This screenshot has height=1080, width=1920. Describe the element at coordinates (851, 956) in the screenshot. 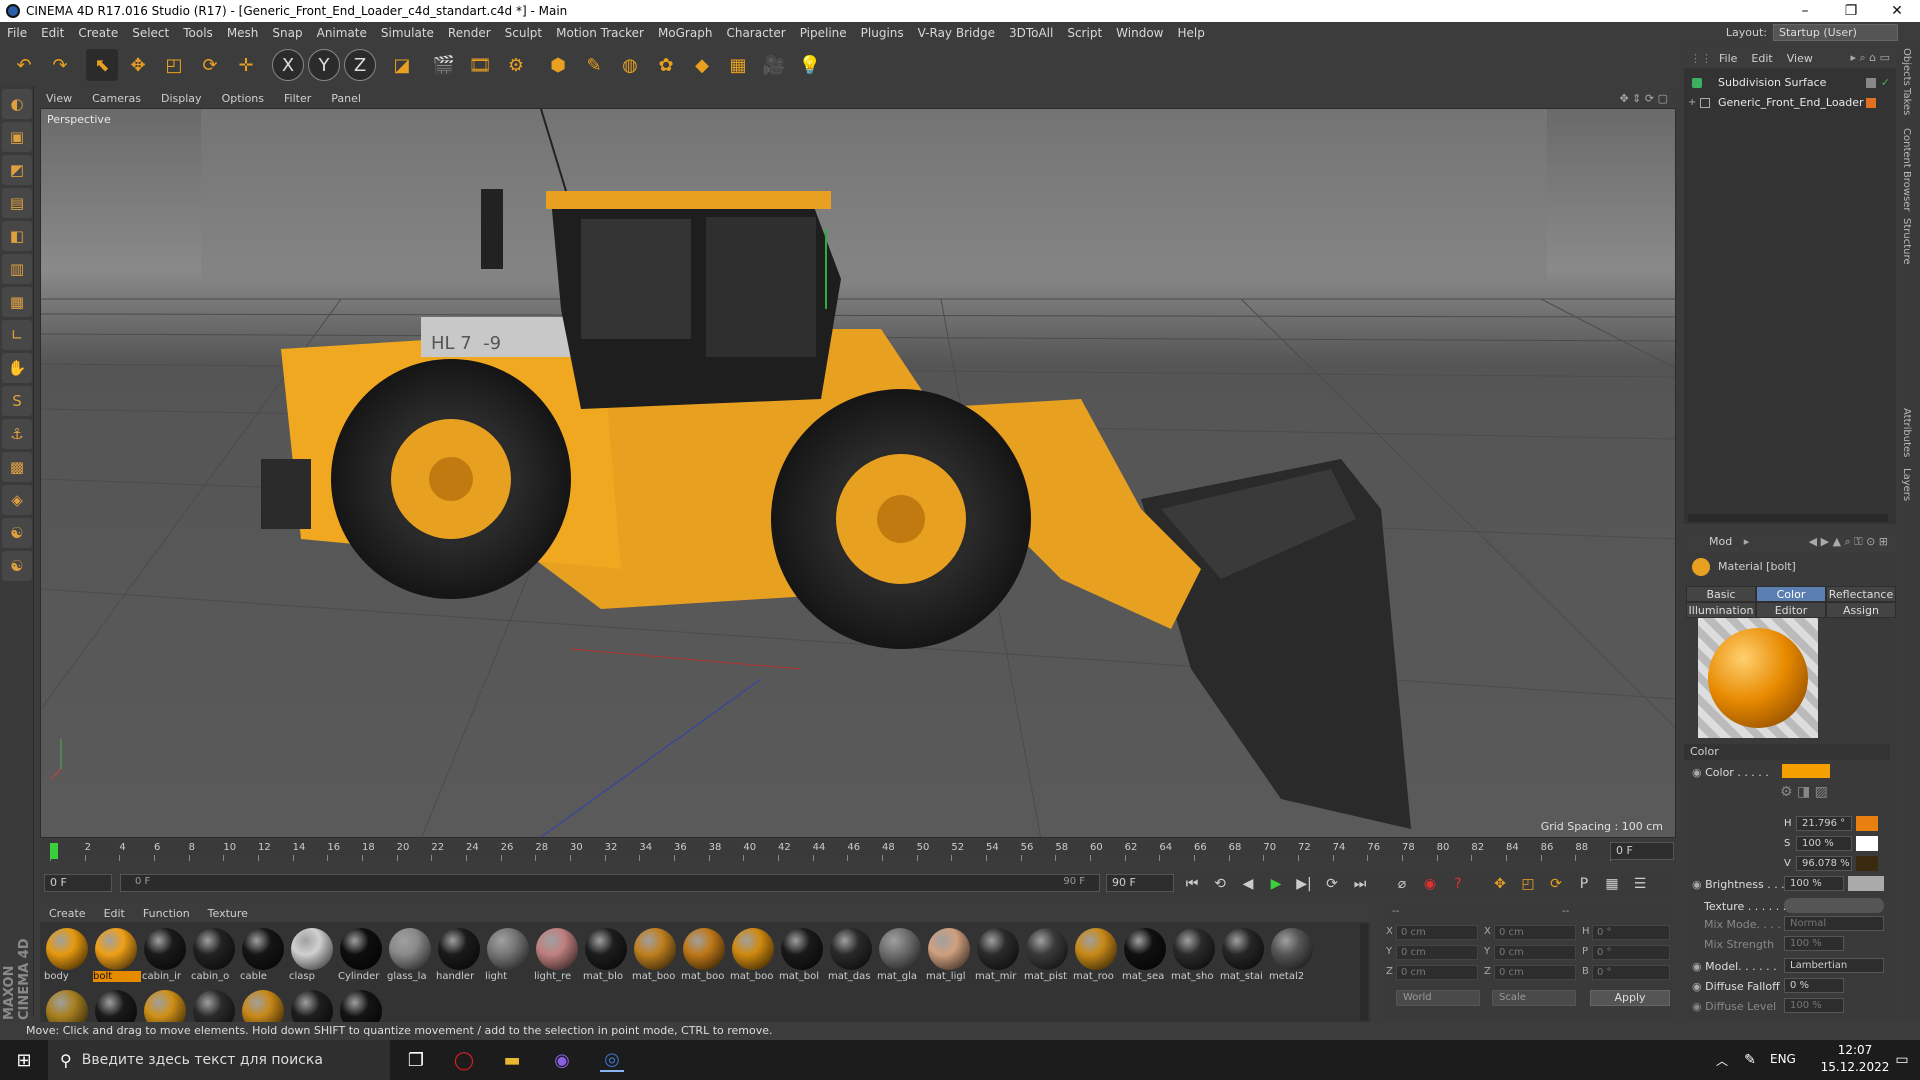

I see `material-swatch: mat_das` at that location.